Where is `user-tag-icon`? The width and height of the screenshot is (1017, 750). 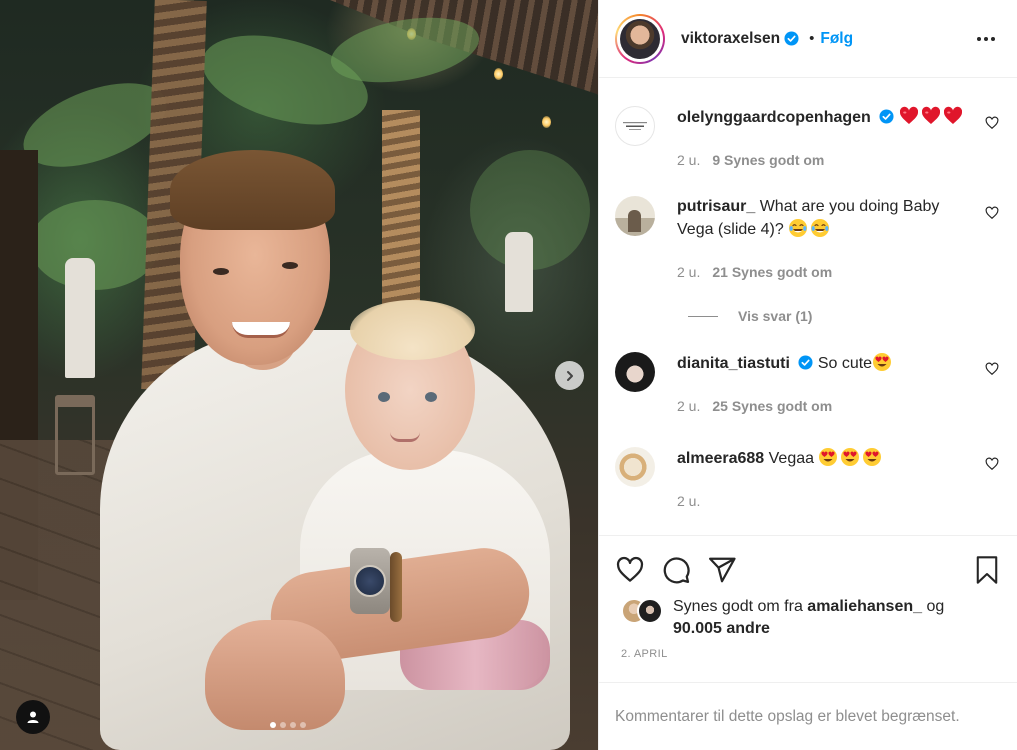
user-tag-icon is located at coordinates (33, 717).